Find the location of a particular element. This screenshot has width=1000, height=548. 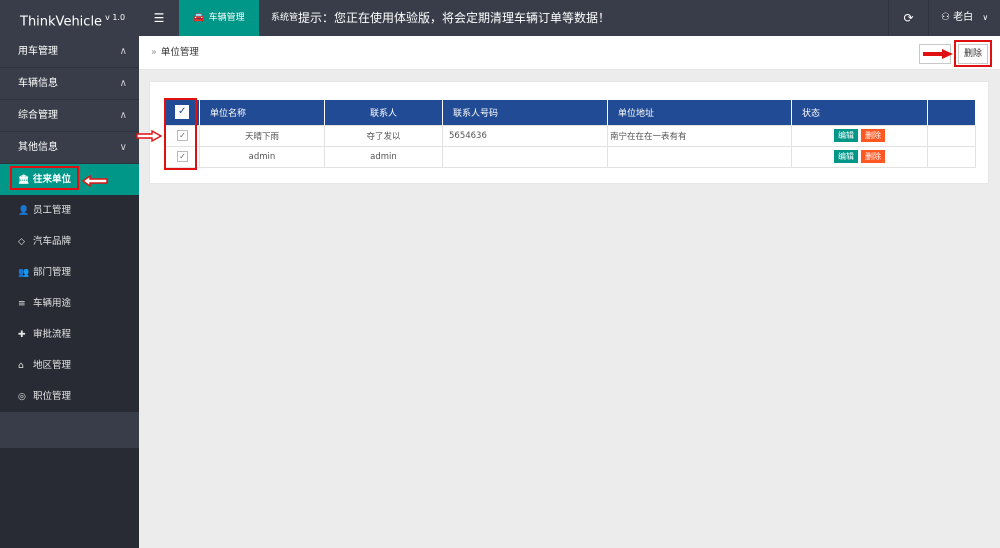

sidebar-item-employees: 👤 员工管理 is located at coordinates (69, 210).